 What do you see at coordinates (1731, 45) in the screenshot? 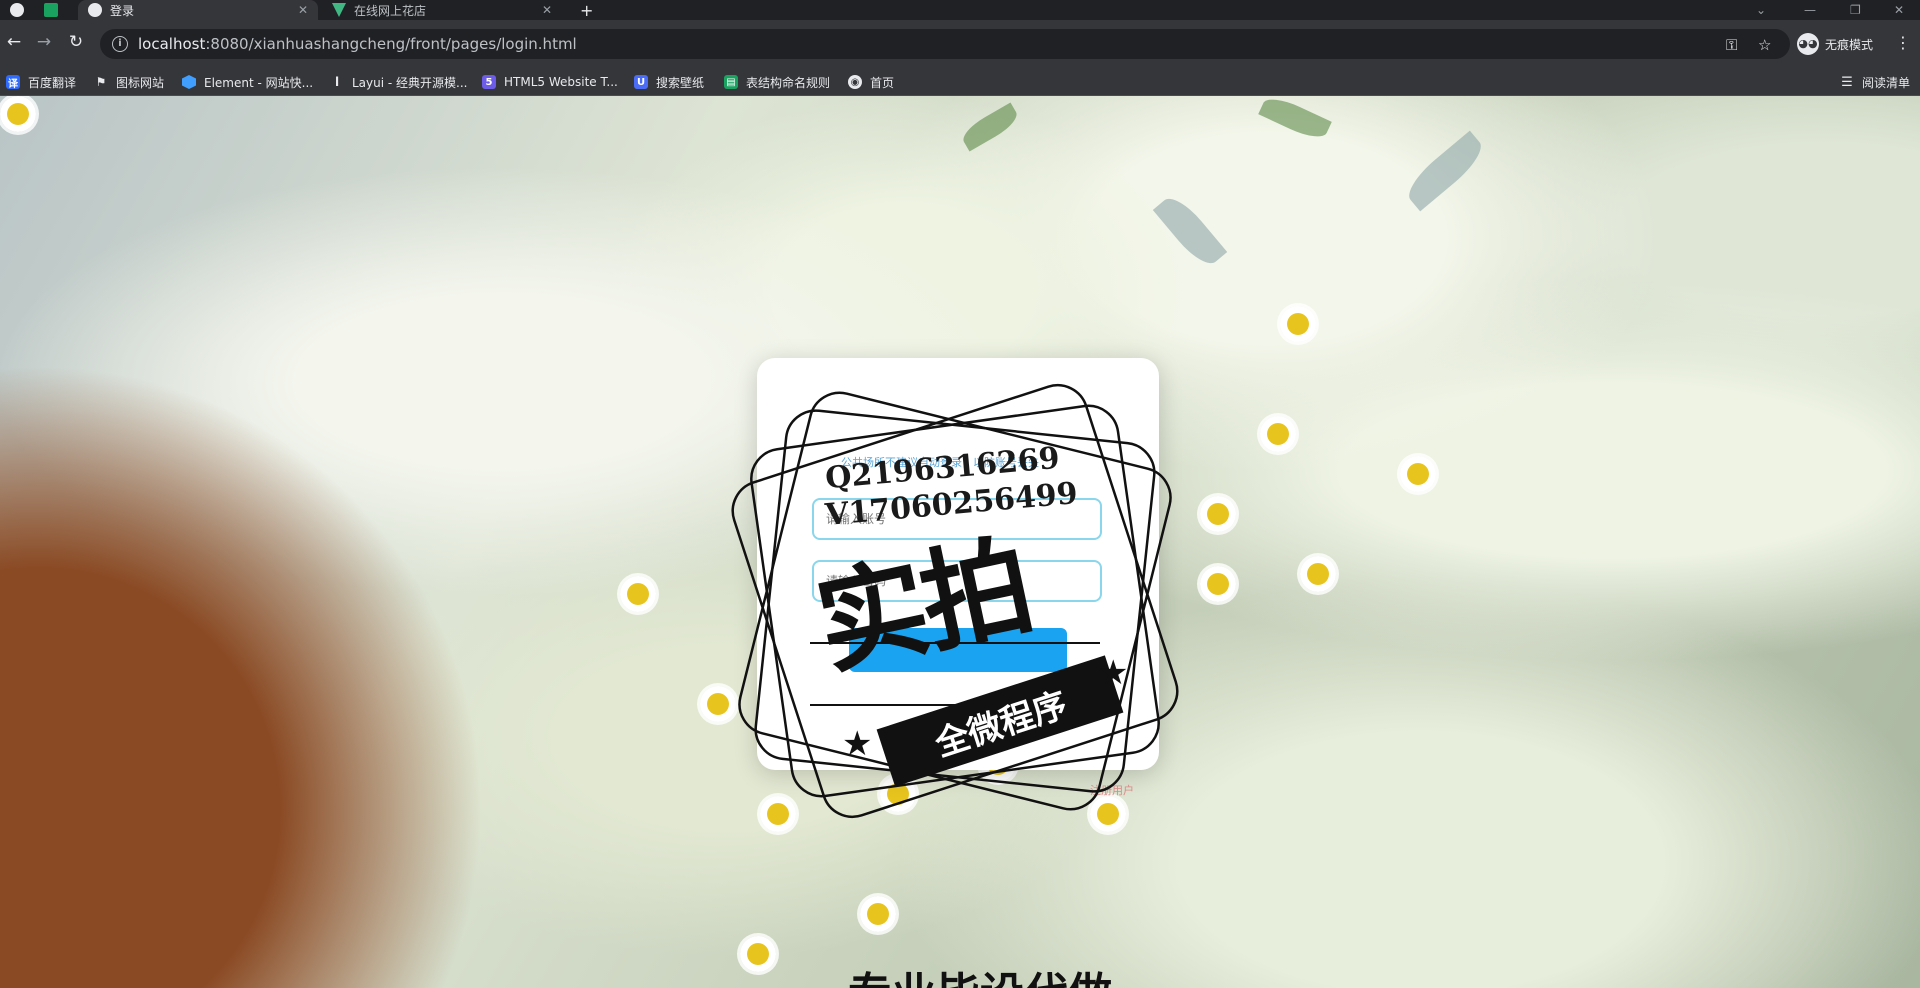
I see `key-icon: ⚿` at bounding box center [1731, 45].